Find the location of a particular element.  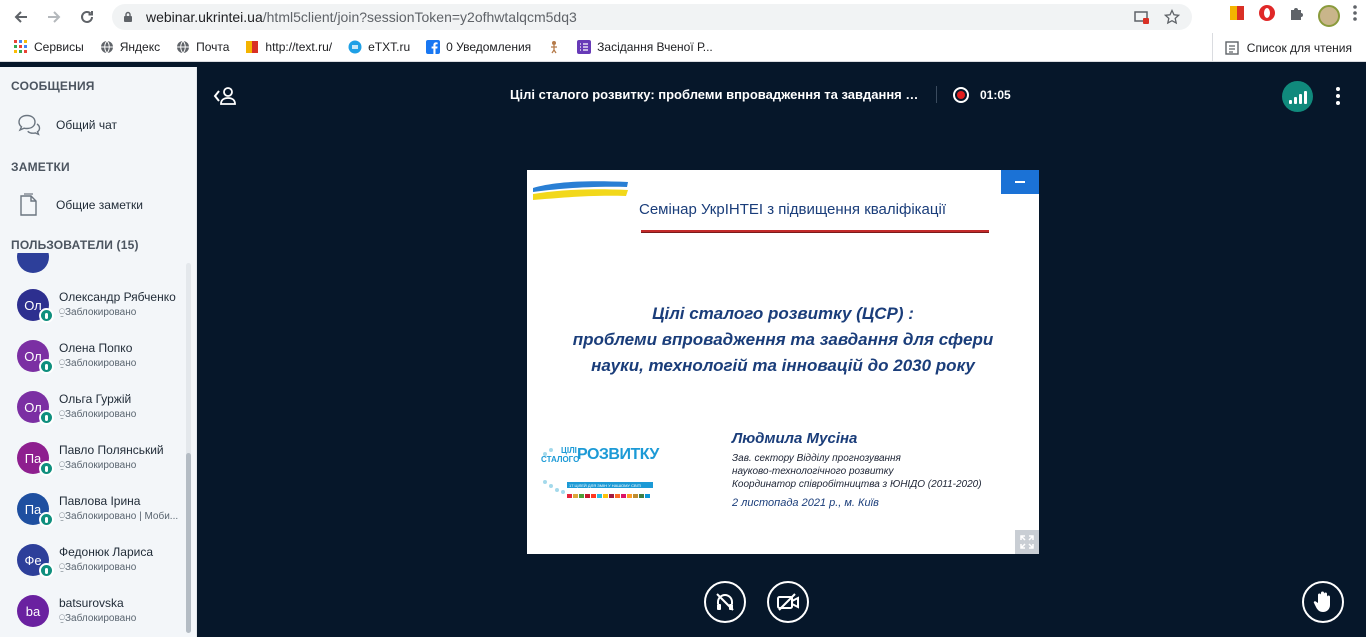

forms-icon is located at coordinates (584, 47).